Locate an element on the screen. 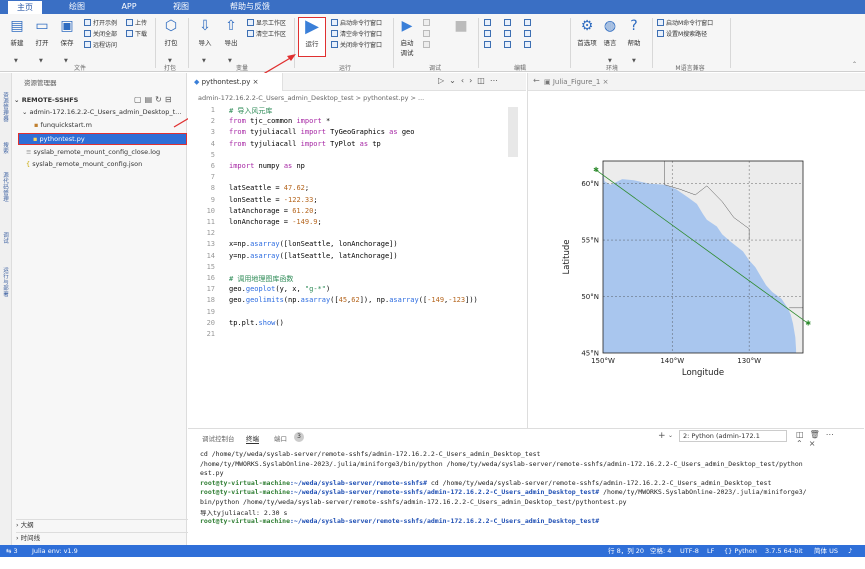 The image size is (865, 569). tab-ports: 端口 is located at coordinates (280, 438).